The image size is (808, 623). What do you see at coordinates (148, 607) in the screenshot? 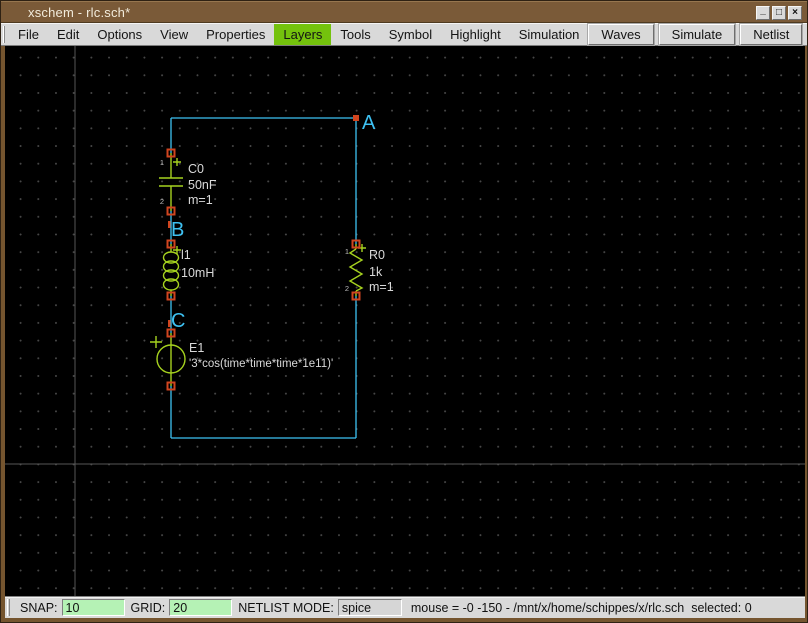
I see `grid-label: GRID:` at bounding box center [148, 607].